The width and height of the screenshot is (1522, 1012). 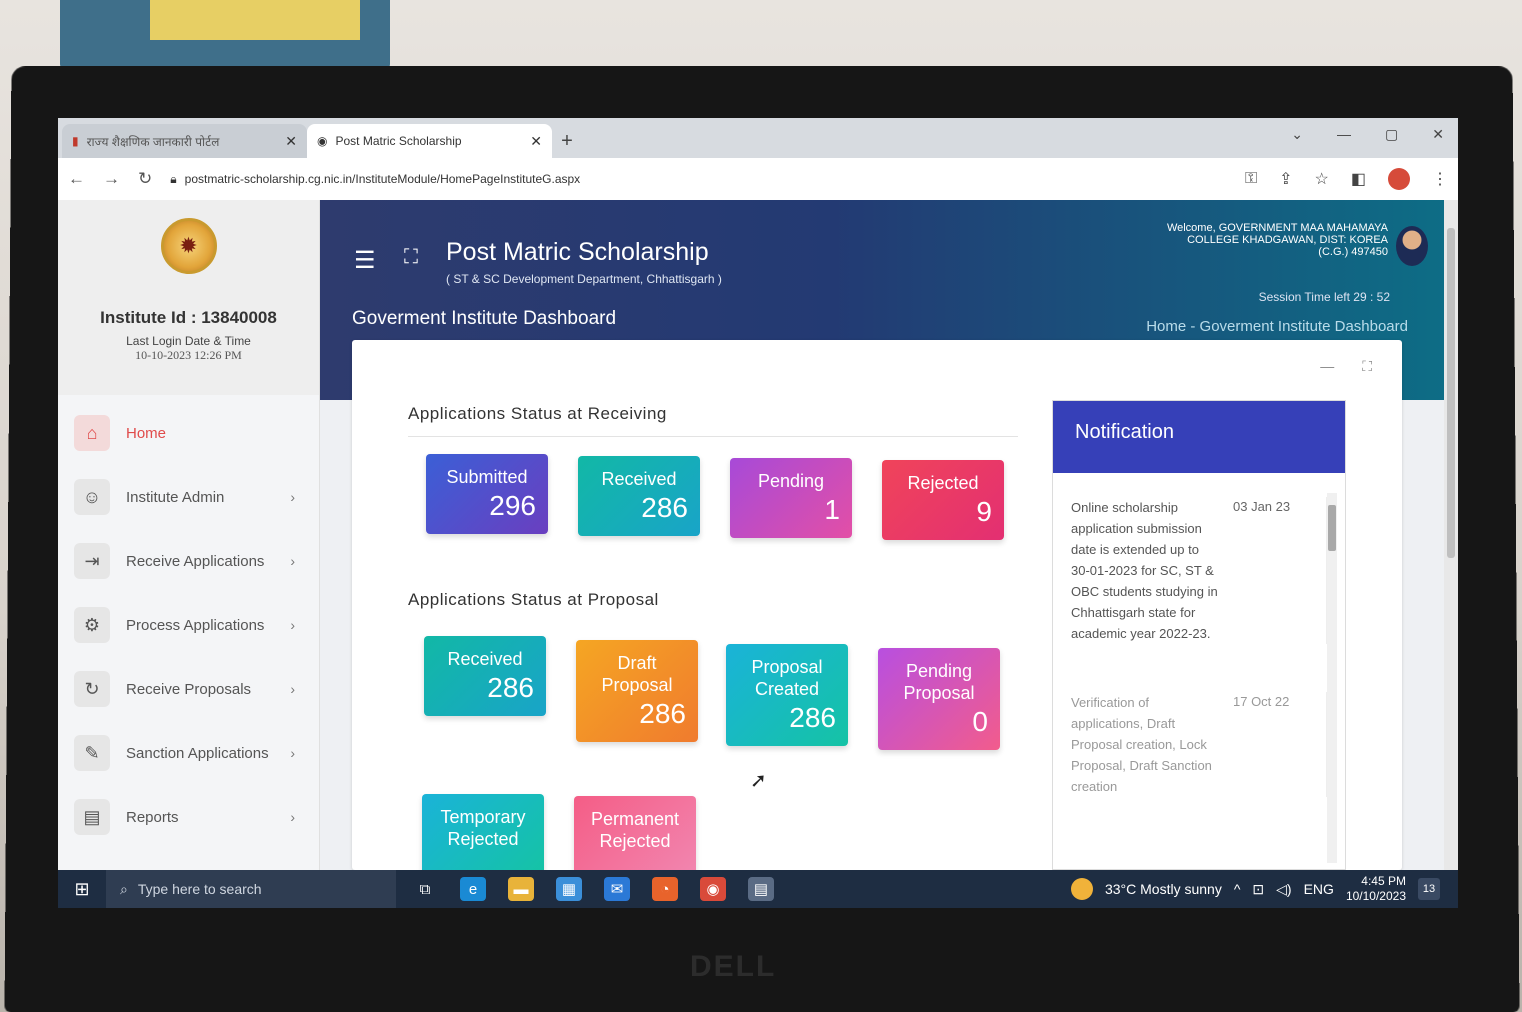 What do you see at coordinates (585, 889) in the screenshot?
I see `taskbar-apps: ⧉ e ▬ ▦ ✉ ◔ ◉ ▤` at bounding box center [585, 889].